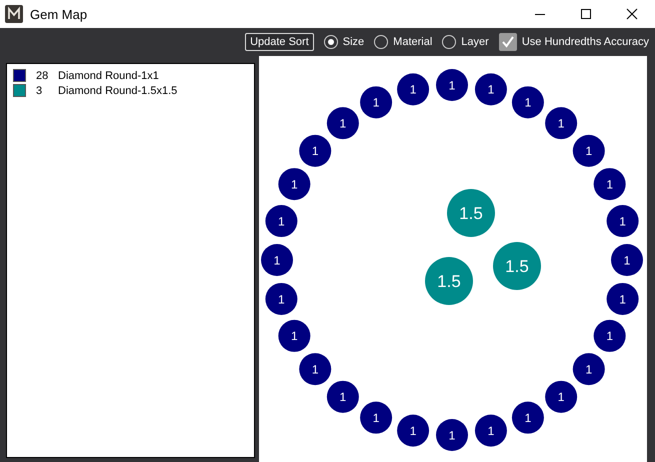 This screenshot has width=655, height=462. I want to click on app-logo-icon, so click(14, 14).